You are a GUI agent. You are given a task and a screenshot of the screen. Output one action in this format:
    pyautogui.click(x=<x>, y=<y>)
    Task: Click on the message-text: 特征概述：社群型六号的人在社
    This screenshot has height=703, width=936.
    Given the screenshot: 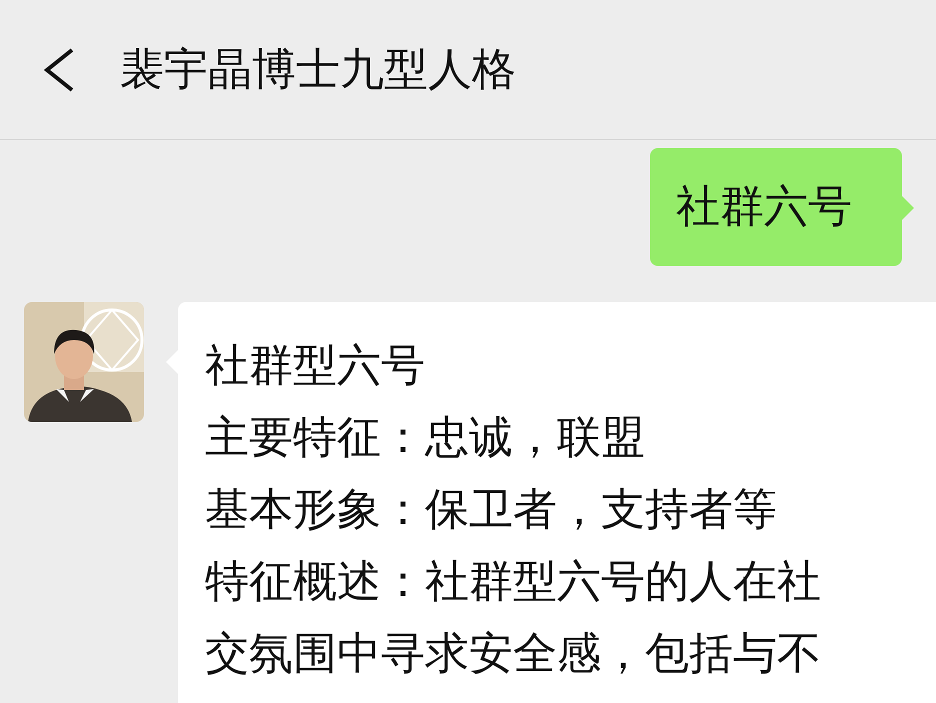 What is the action you would take?
    pyautogui.click(x=513, y=582)
    